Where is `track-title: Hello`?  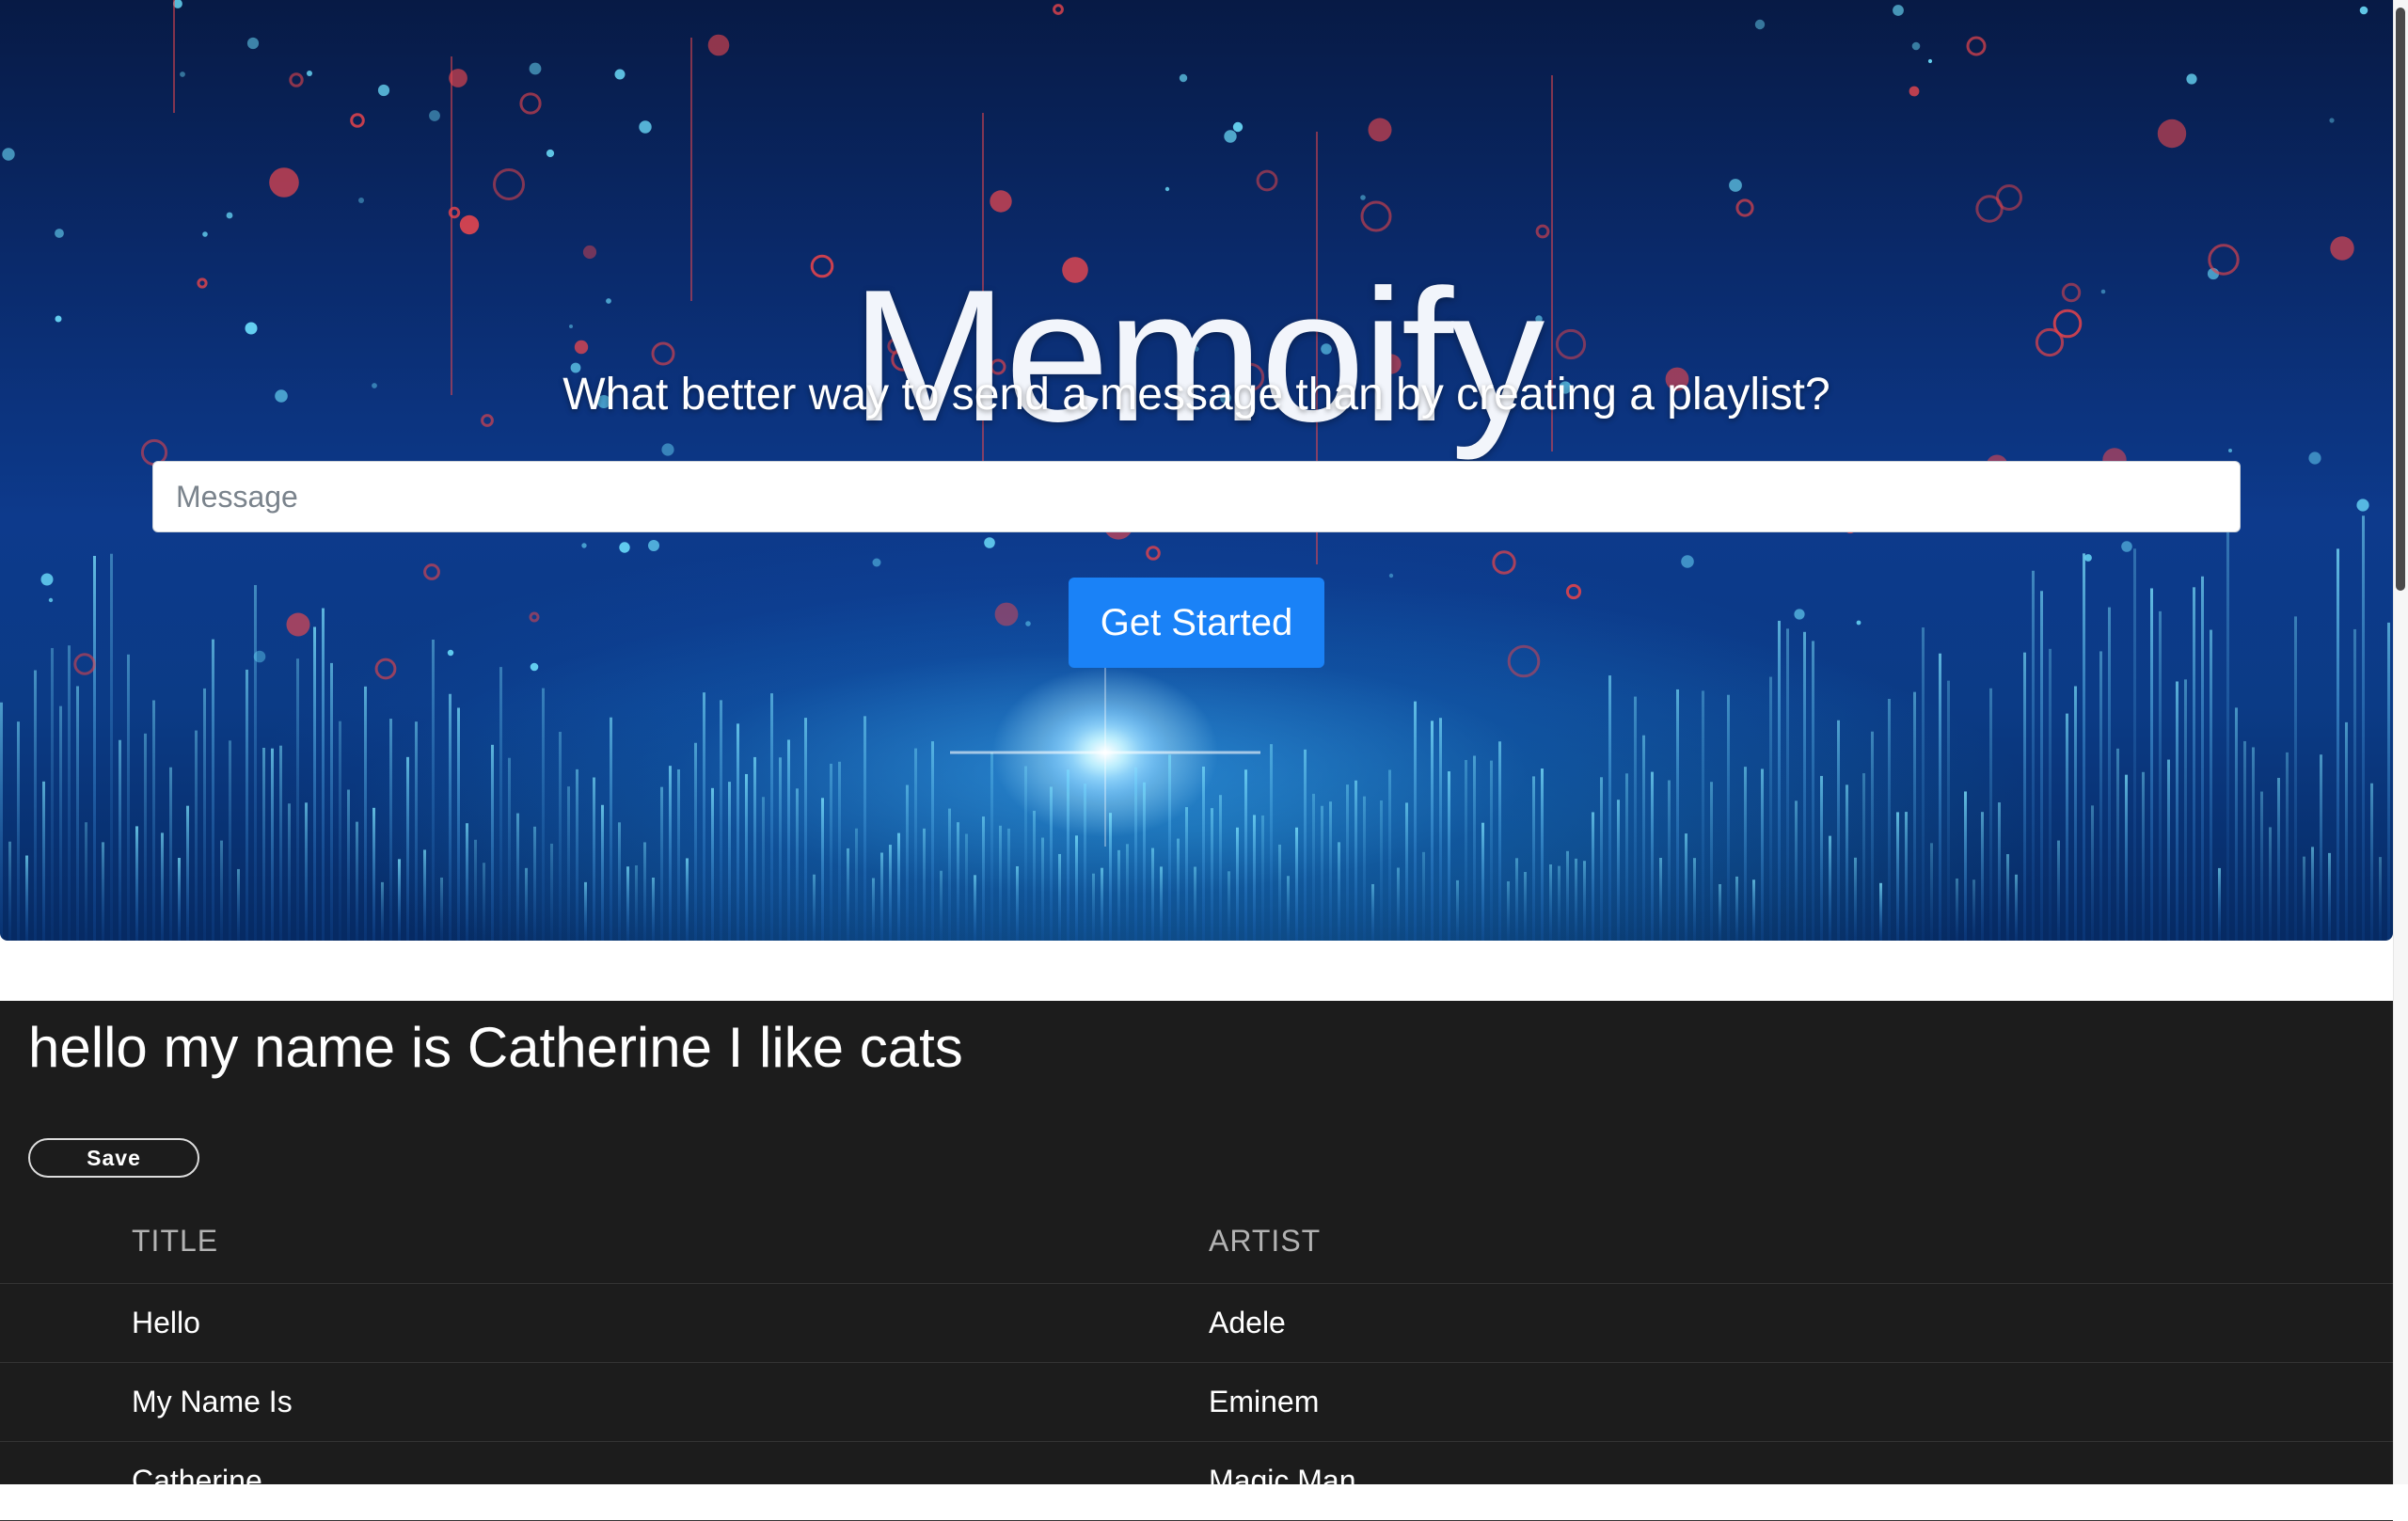 track-title: Hello is located at coordinates (605, 1323).